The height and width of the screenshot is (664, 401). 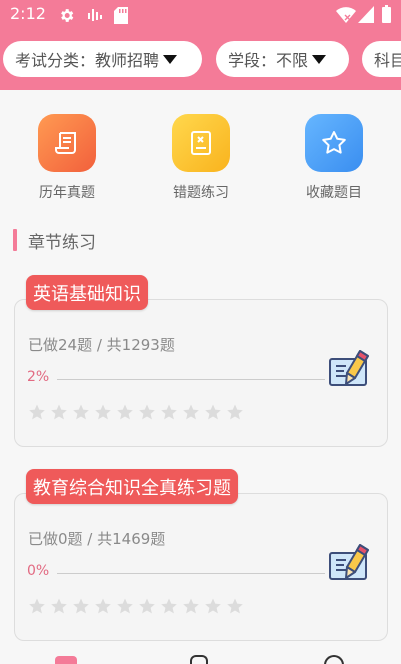 What do you see at coordinates (67, 15) in the screenshot?
I see `gear-icon` at bounding box center [67, 15].